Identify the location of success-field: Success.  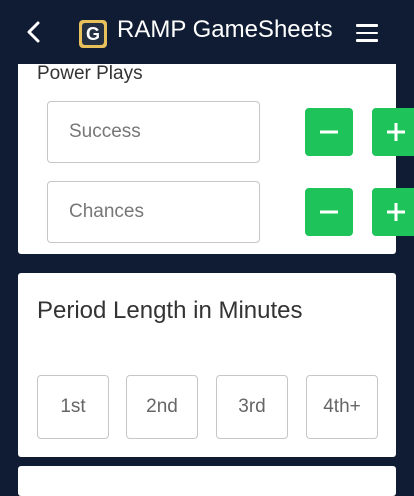
(153, 132).